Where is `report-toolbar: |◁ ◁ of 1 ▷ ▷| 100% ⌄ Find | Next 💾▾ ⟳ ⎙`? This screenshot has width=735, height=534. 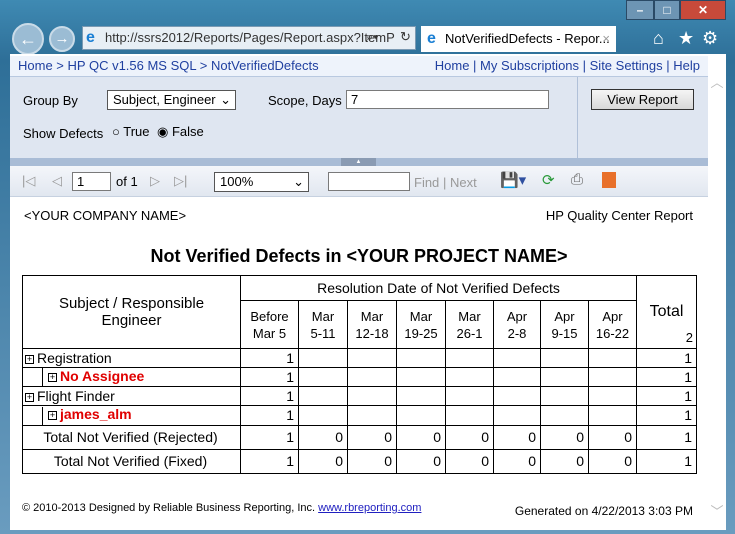
report-toolbar: |◁ ◁ of 1 ▷ ▷| 100% ⌄ Find | Next 💾▾ ⟳ ⎙ is located at coordinates (359, 181).